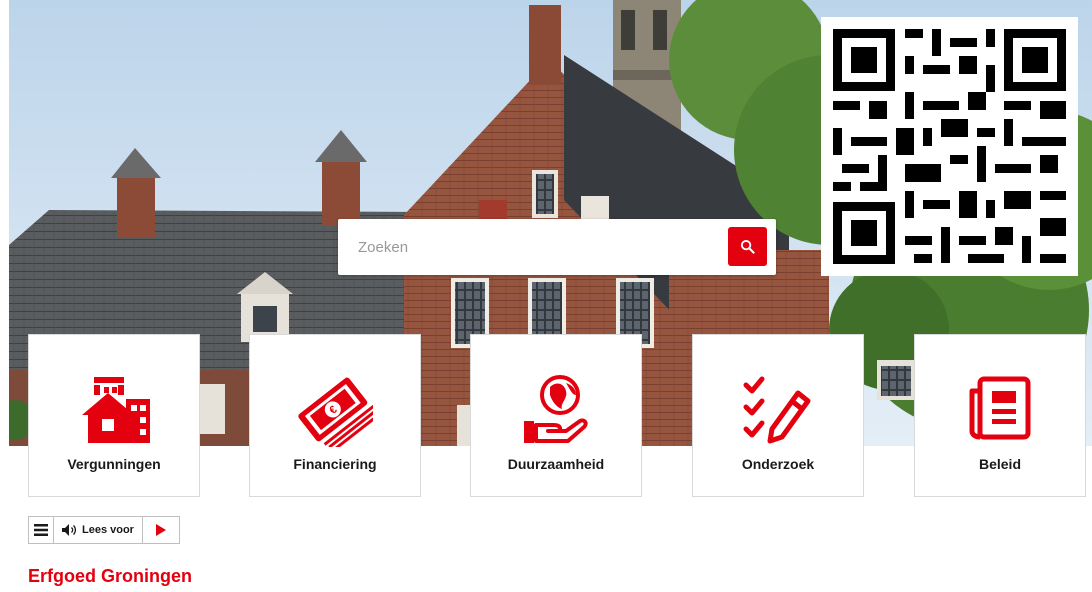 The image size is (1092, 592). I want to click on search-icon, so click(747, 246).